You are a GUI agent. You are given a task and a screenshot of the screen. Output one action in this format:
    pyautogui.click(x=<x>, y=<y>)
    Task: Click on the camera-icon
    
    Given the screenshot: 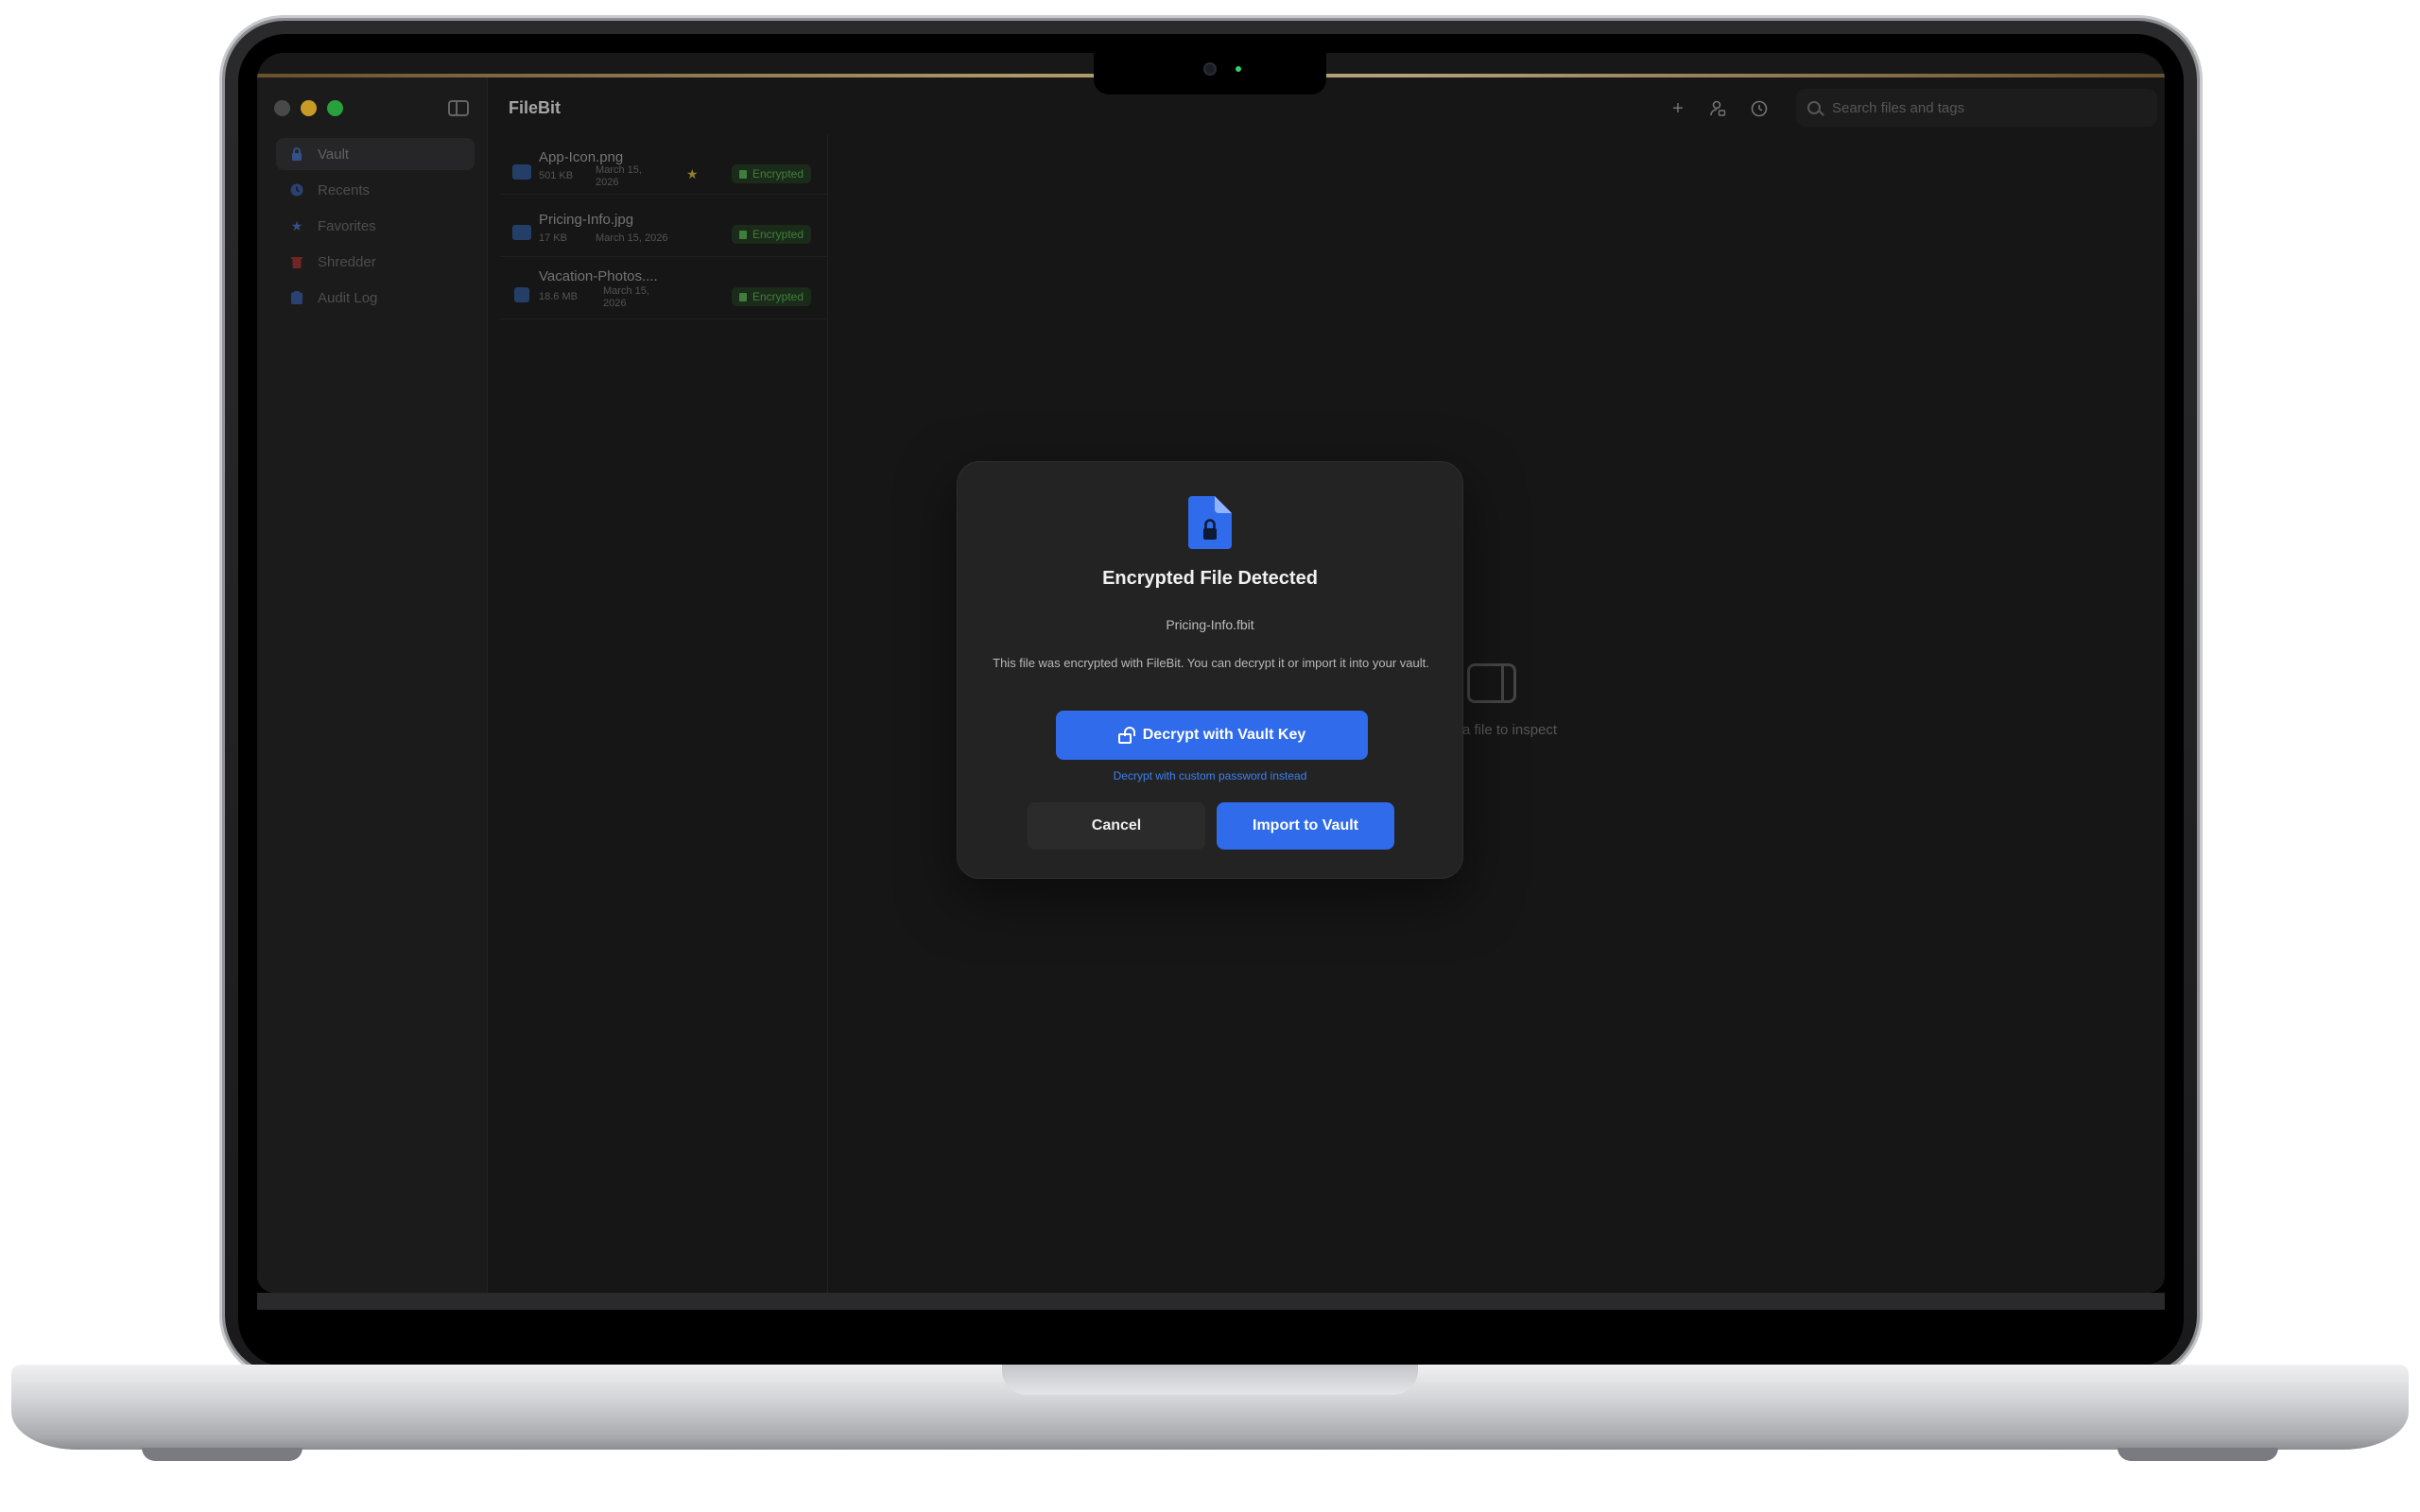 What is the action you would take?
    pyautogui.click(x=1210, y=69)
    